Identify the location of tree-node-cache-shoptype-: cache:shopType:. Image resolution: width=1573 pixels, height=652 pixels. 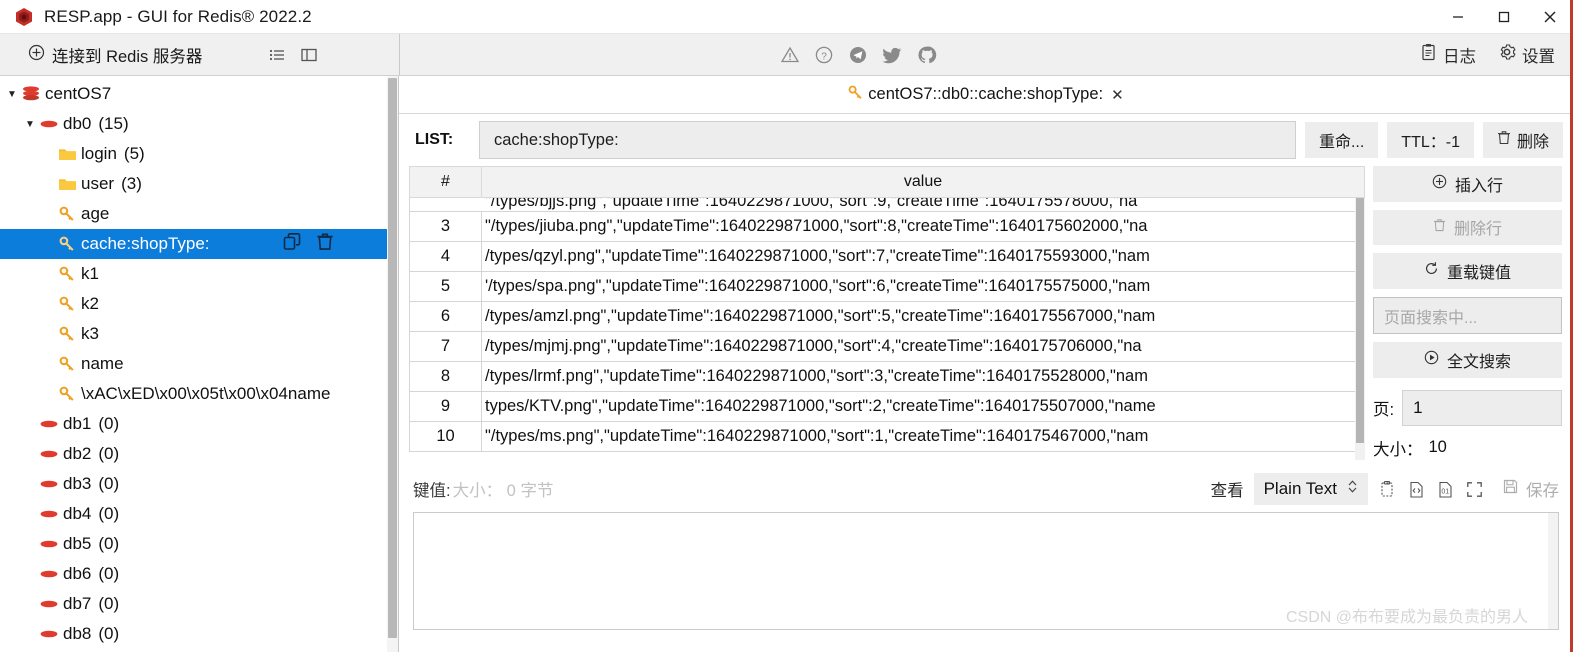
(199, 244).